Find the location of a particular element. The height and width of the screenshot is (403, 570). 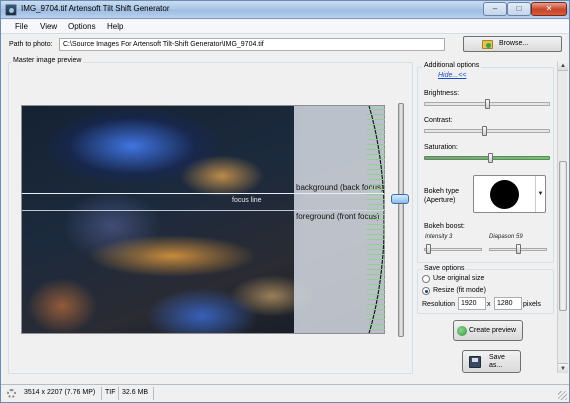

intensity-slider is located at coordinates (453, 249).